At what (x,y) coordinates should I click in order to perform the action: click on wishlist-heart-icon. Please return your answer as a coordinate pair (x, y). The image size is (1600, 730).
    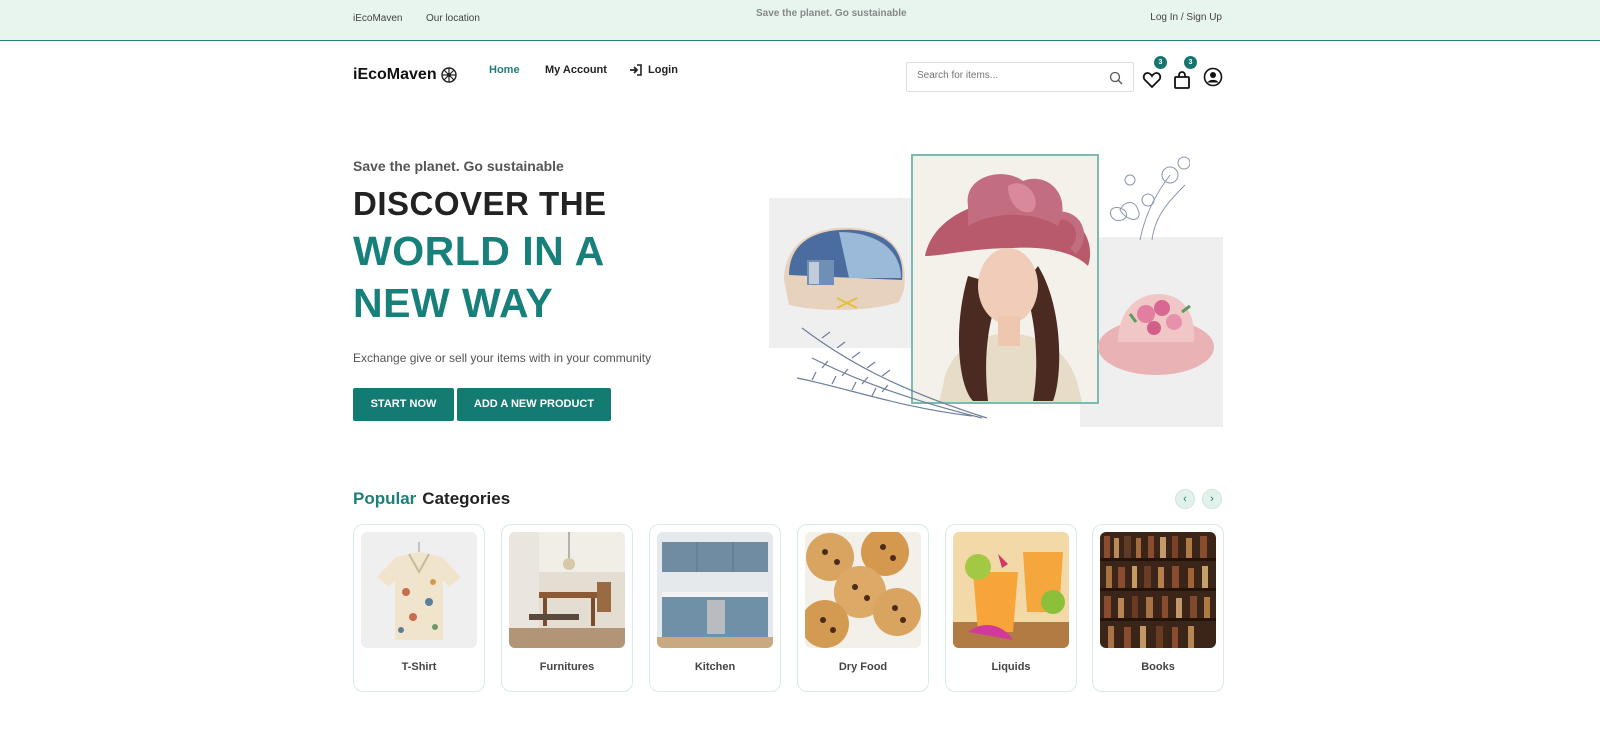
    Looking at the image, I should click on (1152, 80).